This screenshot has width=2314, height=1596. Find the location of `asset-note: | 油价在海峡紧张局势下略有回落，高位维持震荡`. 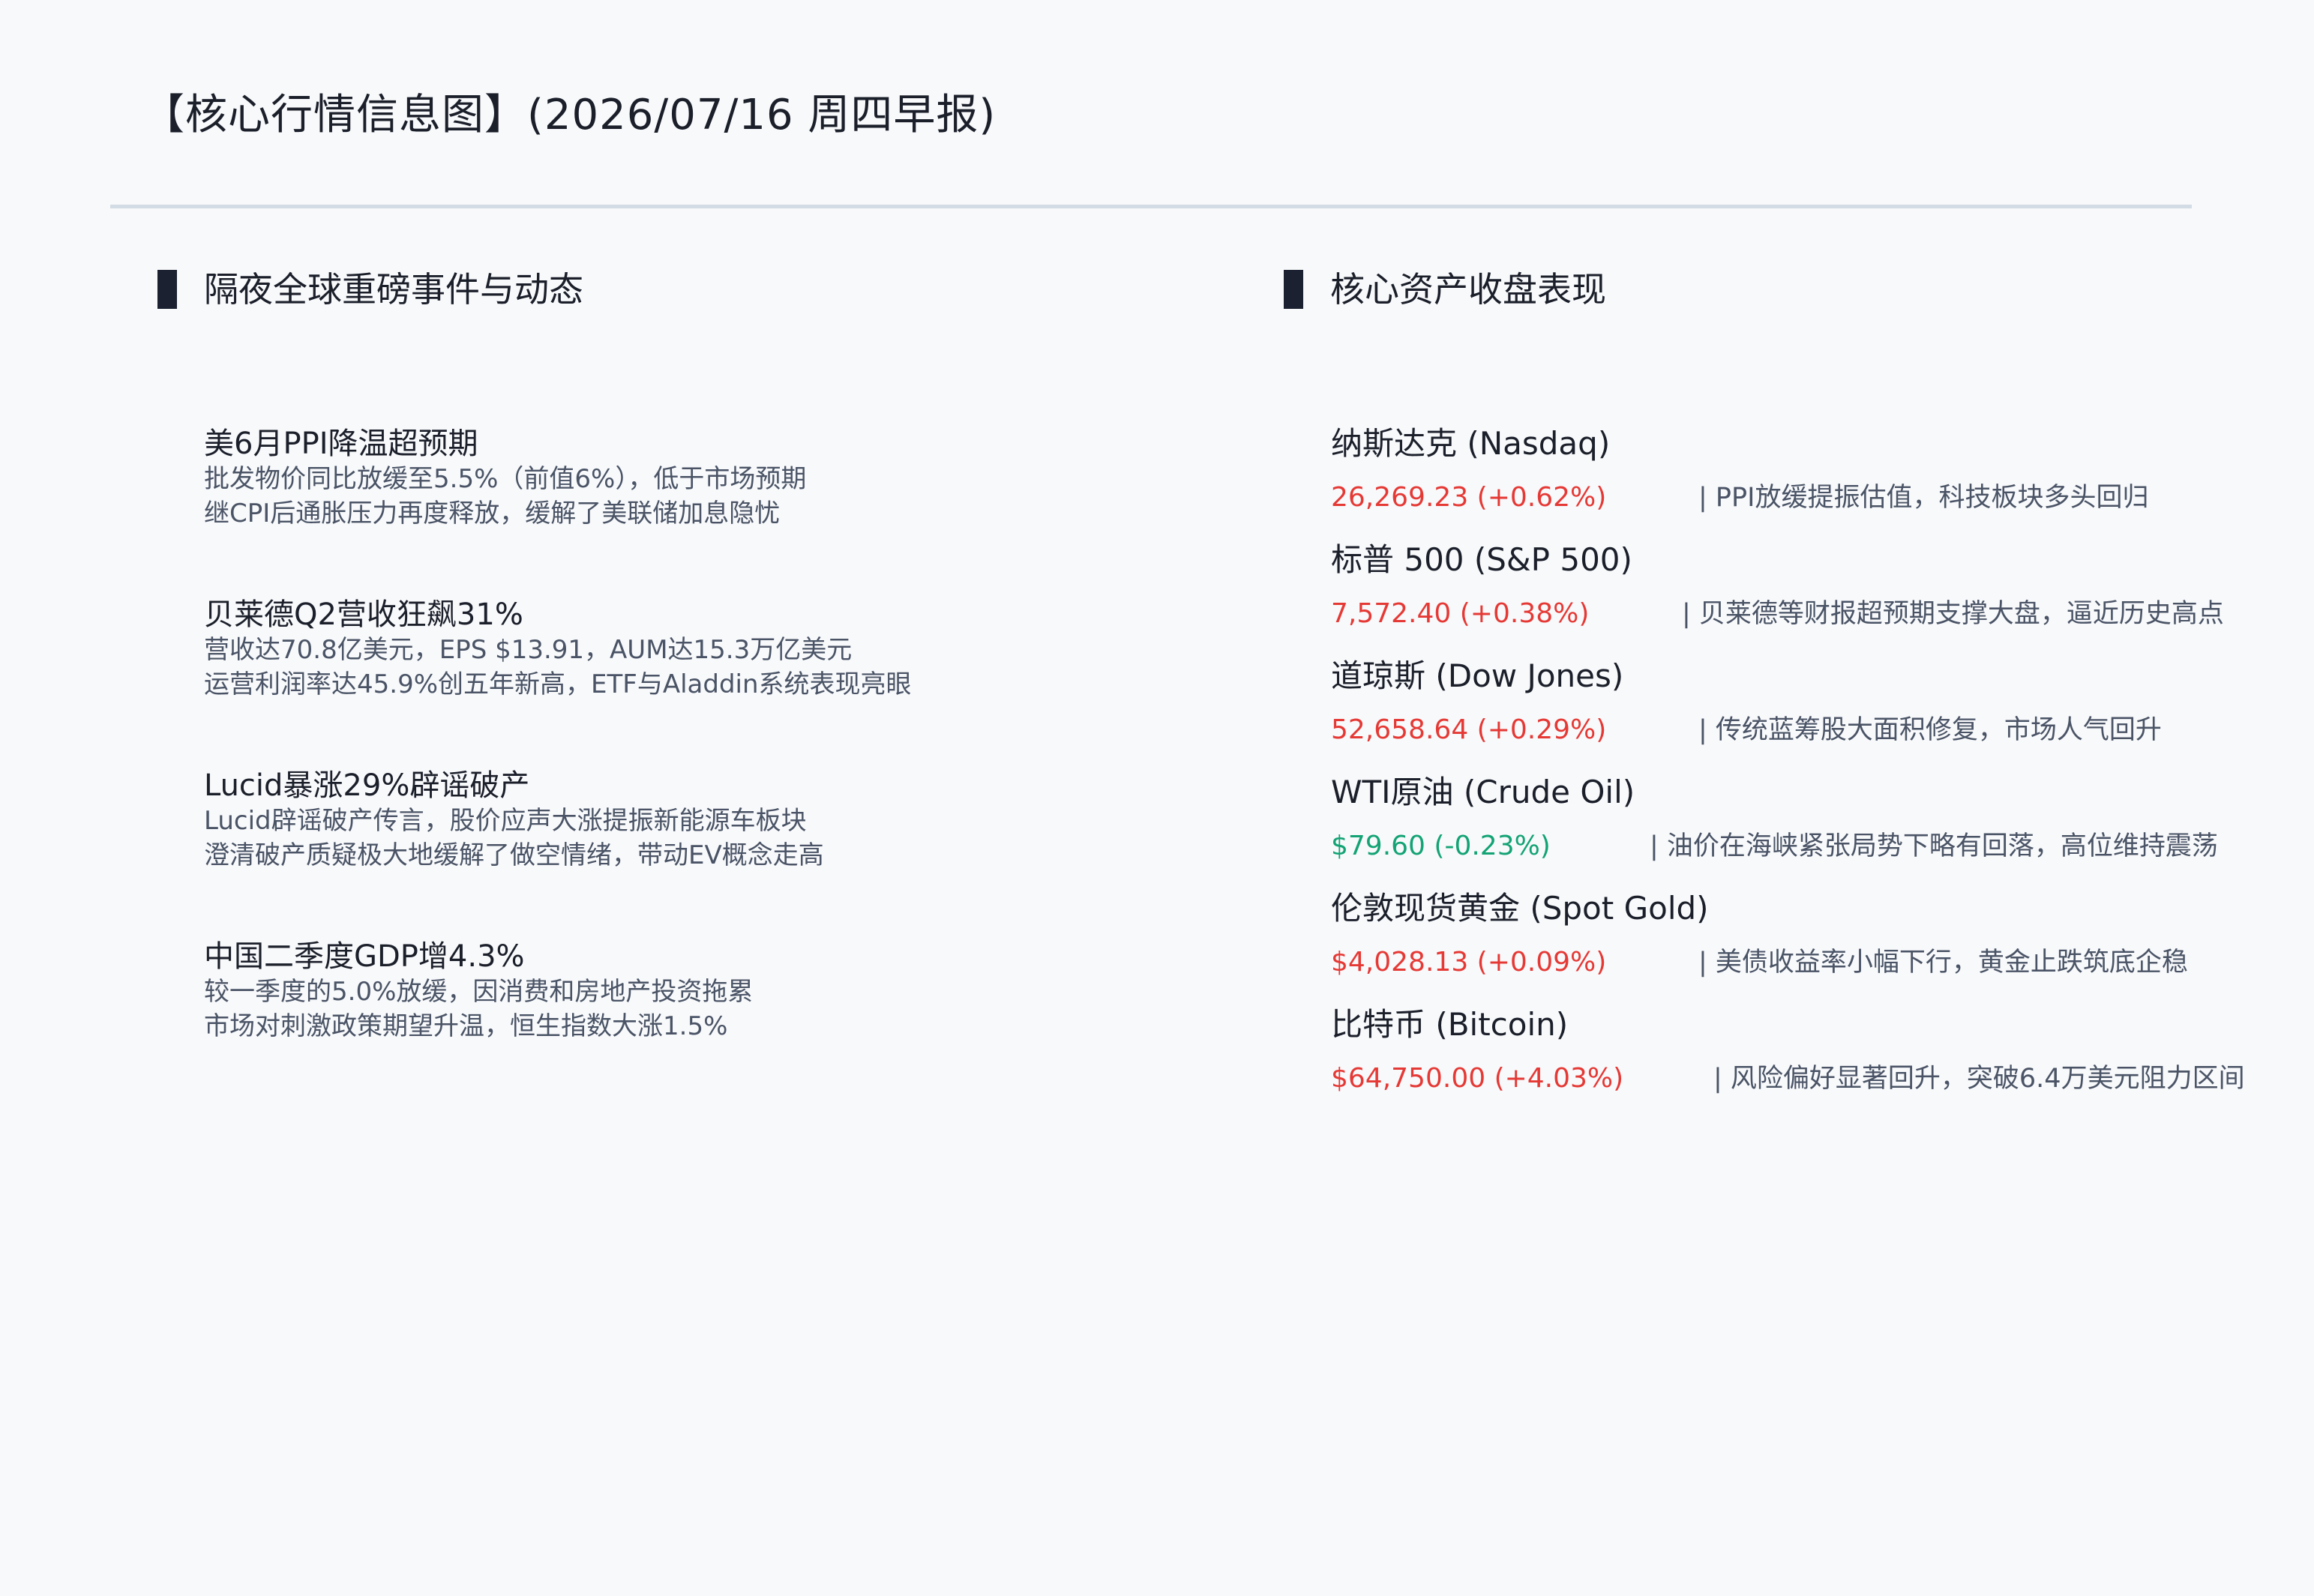

asset-note: | 油价在海峡紧张局势下略有回落，高位维持震荡 is located at coordinates (1934, 846).